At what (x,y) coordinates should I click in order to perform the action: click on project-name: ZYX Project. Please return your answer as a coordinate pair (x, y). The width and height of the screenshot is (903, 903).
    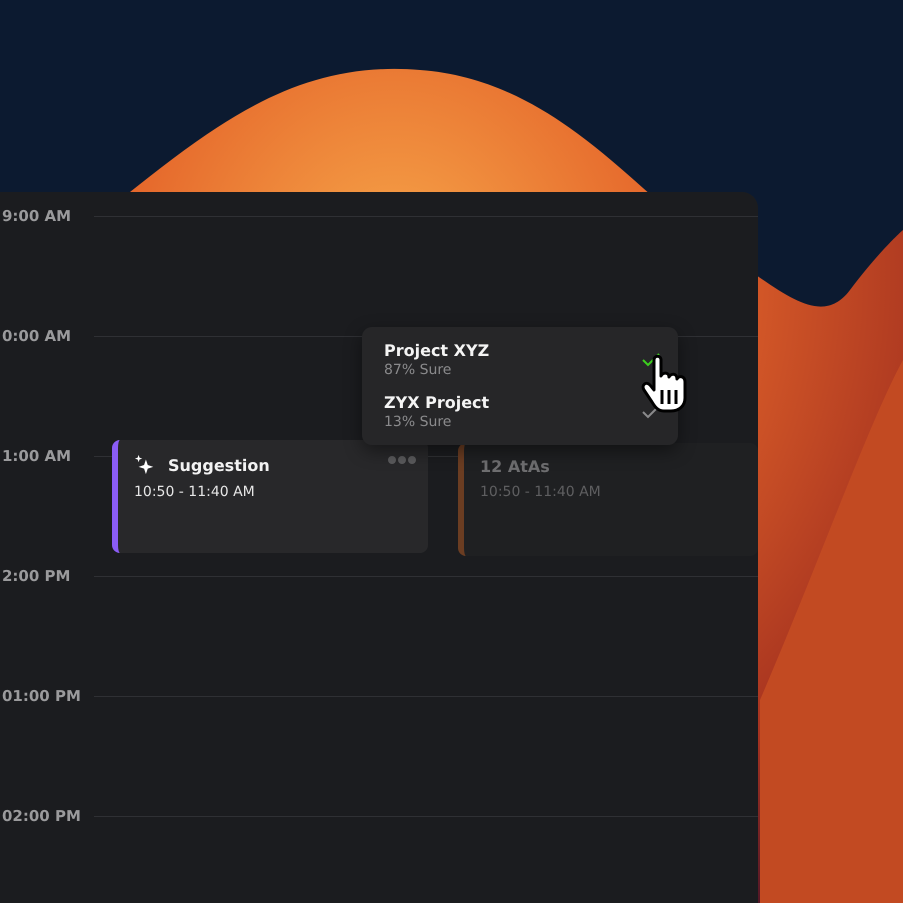
    Looking at the image, I should click on (437, 403).